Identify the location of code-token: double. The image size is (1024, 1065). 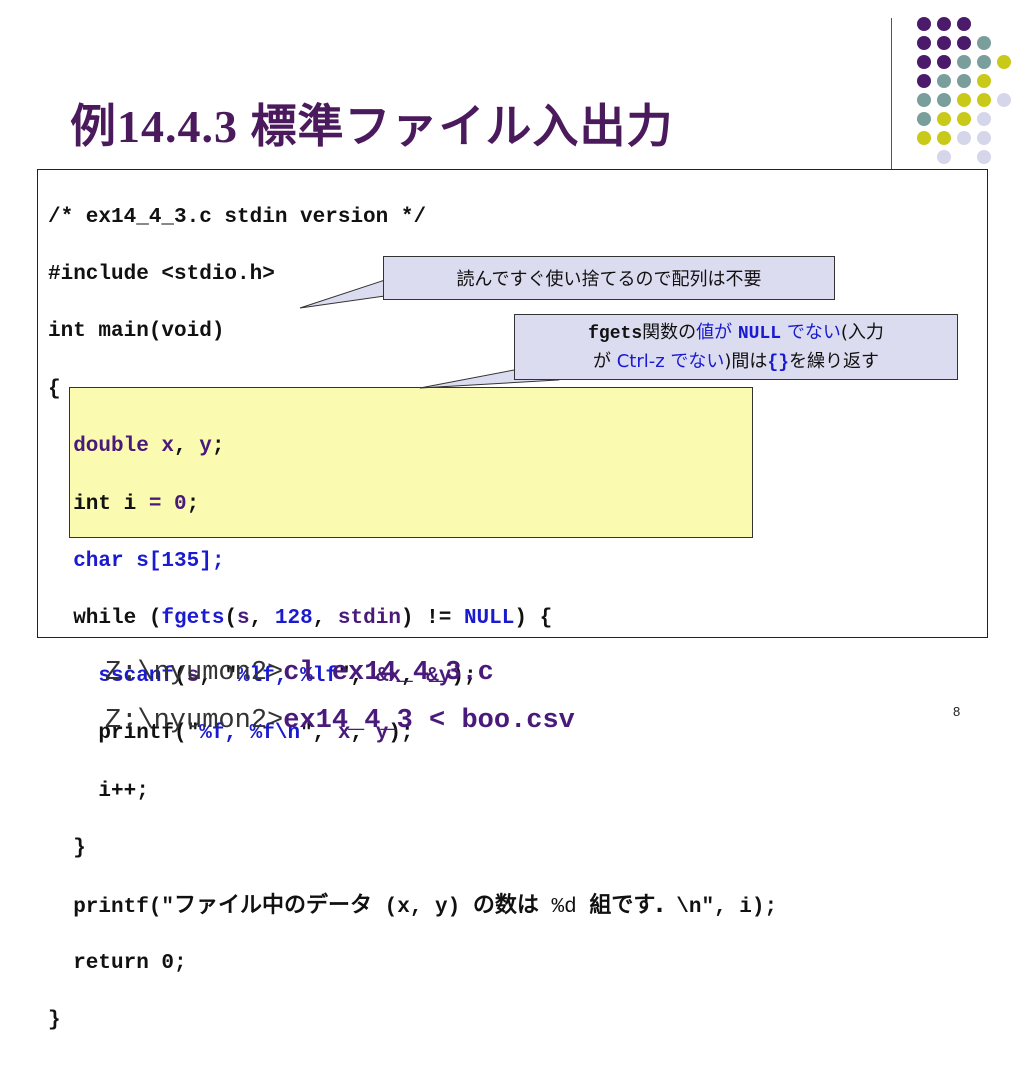
(105, 447).